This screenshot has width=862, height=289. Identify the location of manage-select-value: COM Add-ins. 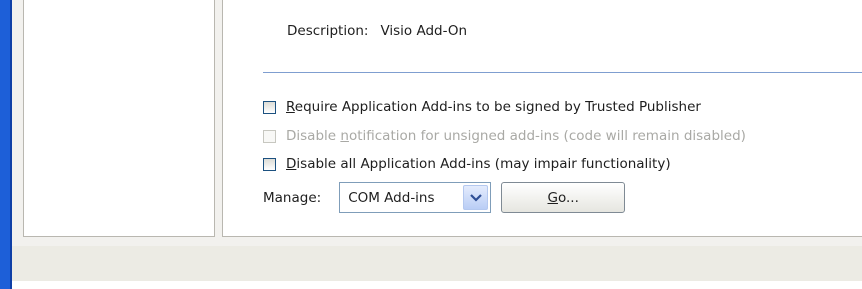
(391, 197).